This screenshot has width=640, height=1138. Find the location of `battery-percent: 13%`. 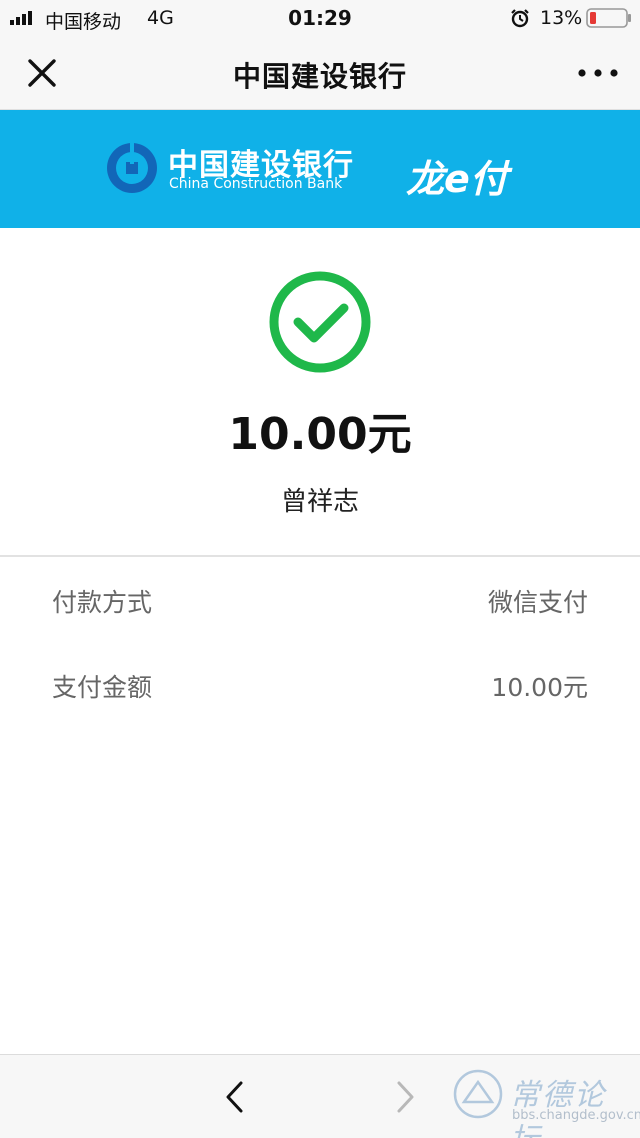

battery-percent: 13% is located at coordinates (561, 18).